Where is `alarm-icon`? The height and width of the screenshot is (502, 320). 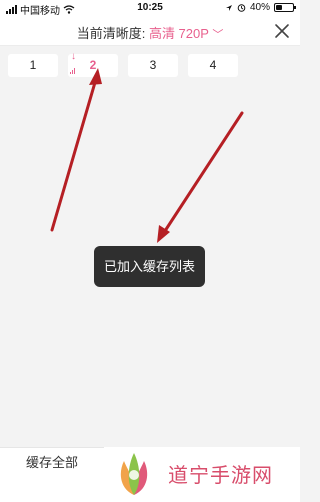 alarm-icon is located at coordinates (241, 8).